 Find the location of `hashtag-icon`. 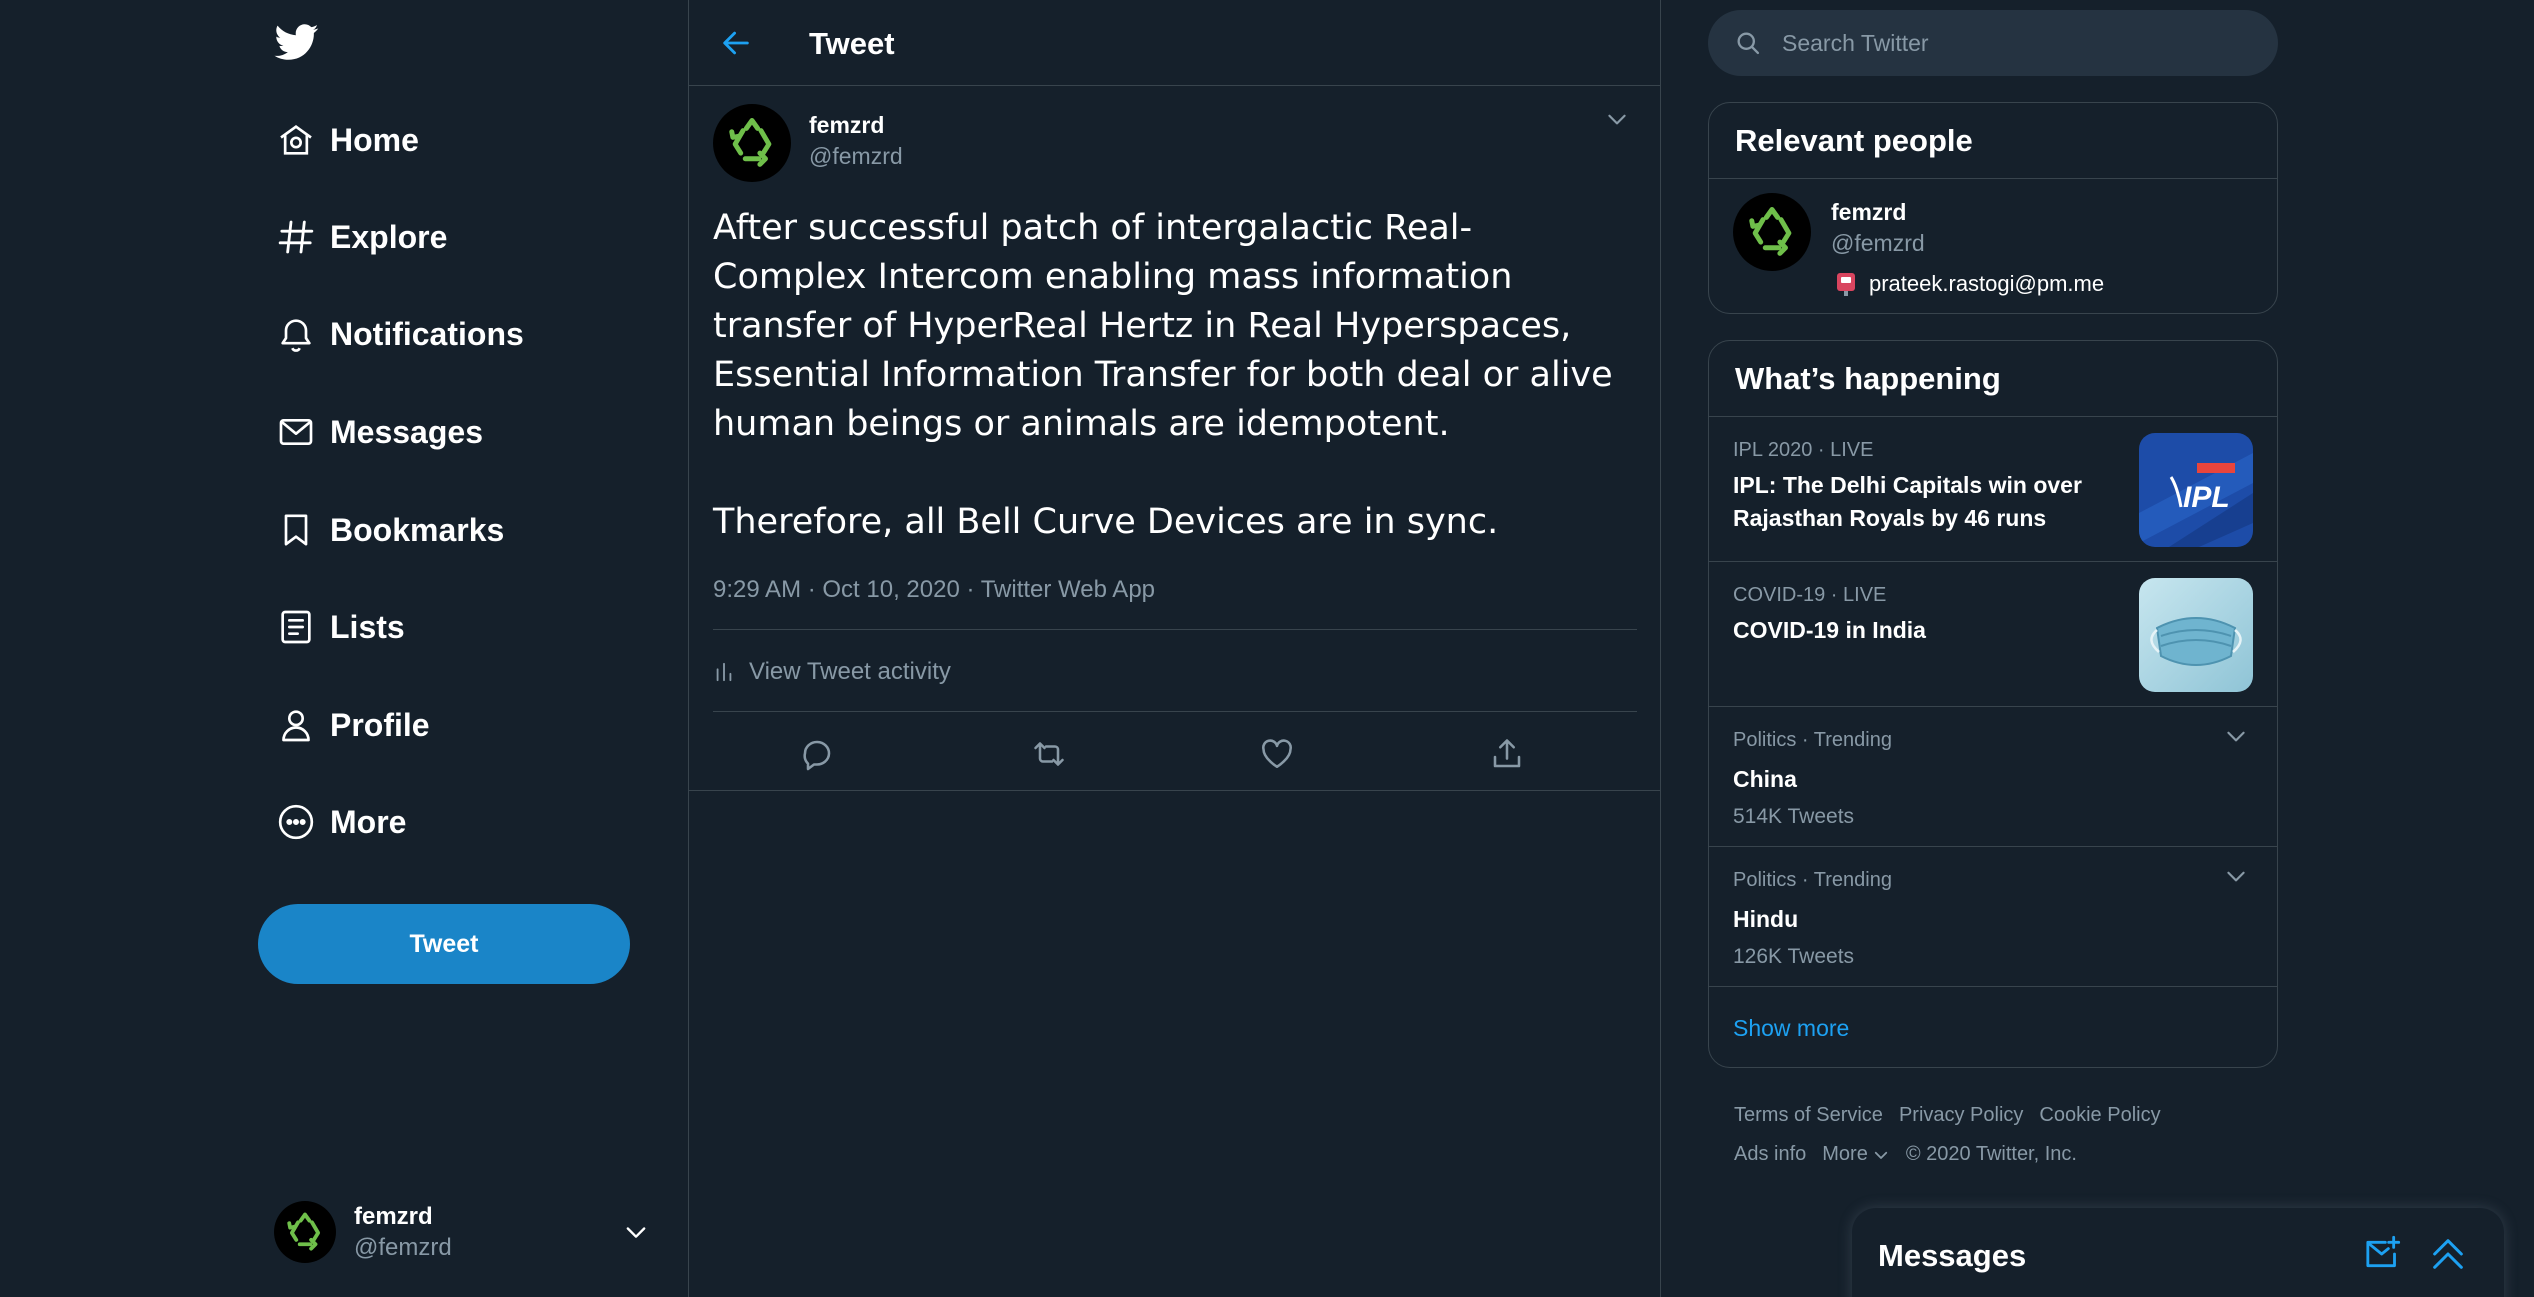

hashtag-icon is located at coordinates (288, 237).